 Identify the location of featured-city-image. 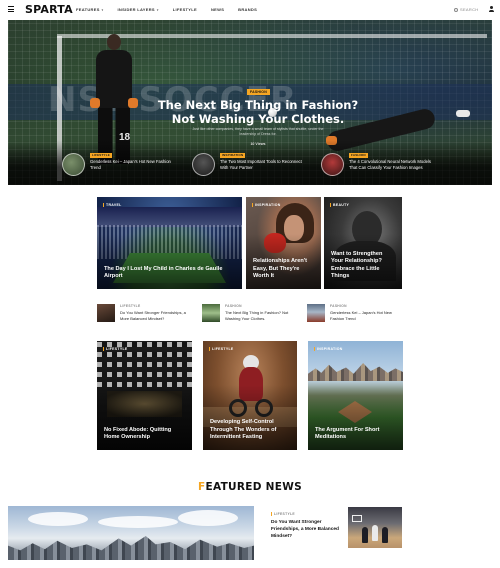
(131, 533).